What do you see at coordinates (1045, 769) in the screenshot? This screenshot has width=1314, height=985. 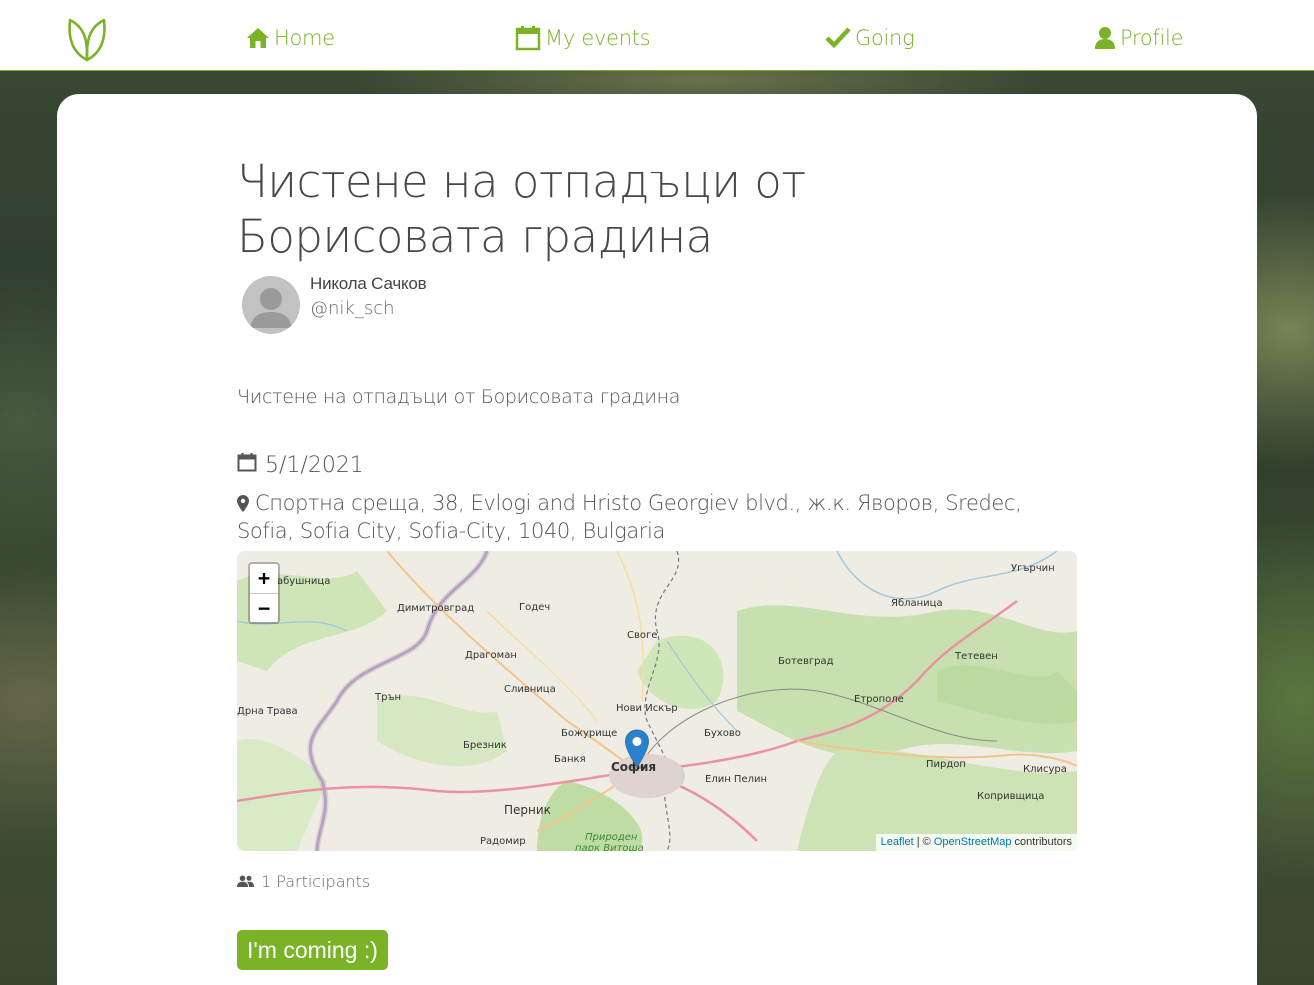 I see `svg-text: Клисура` at bounding box center [1045, 769].